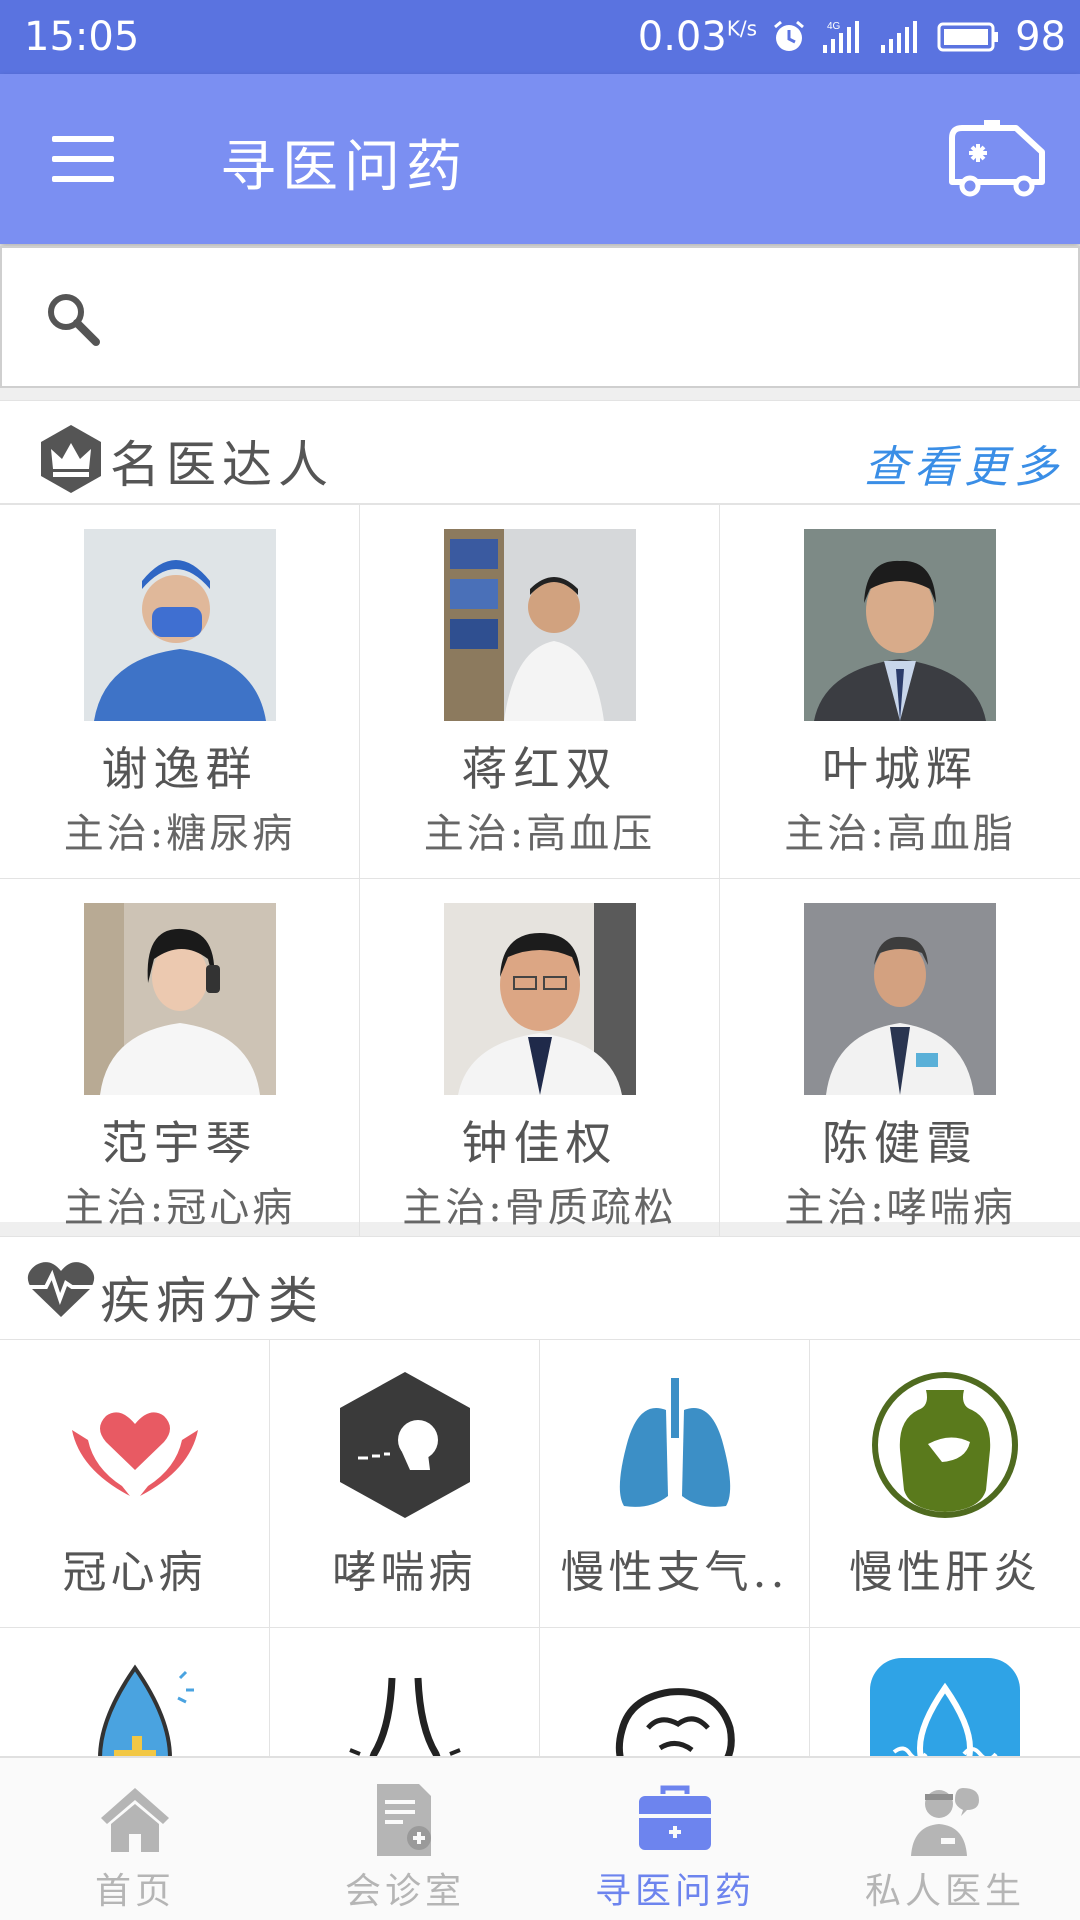  I want to click on category-label: 哮喘病, so click(404, 1572).